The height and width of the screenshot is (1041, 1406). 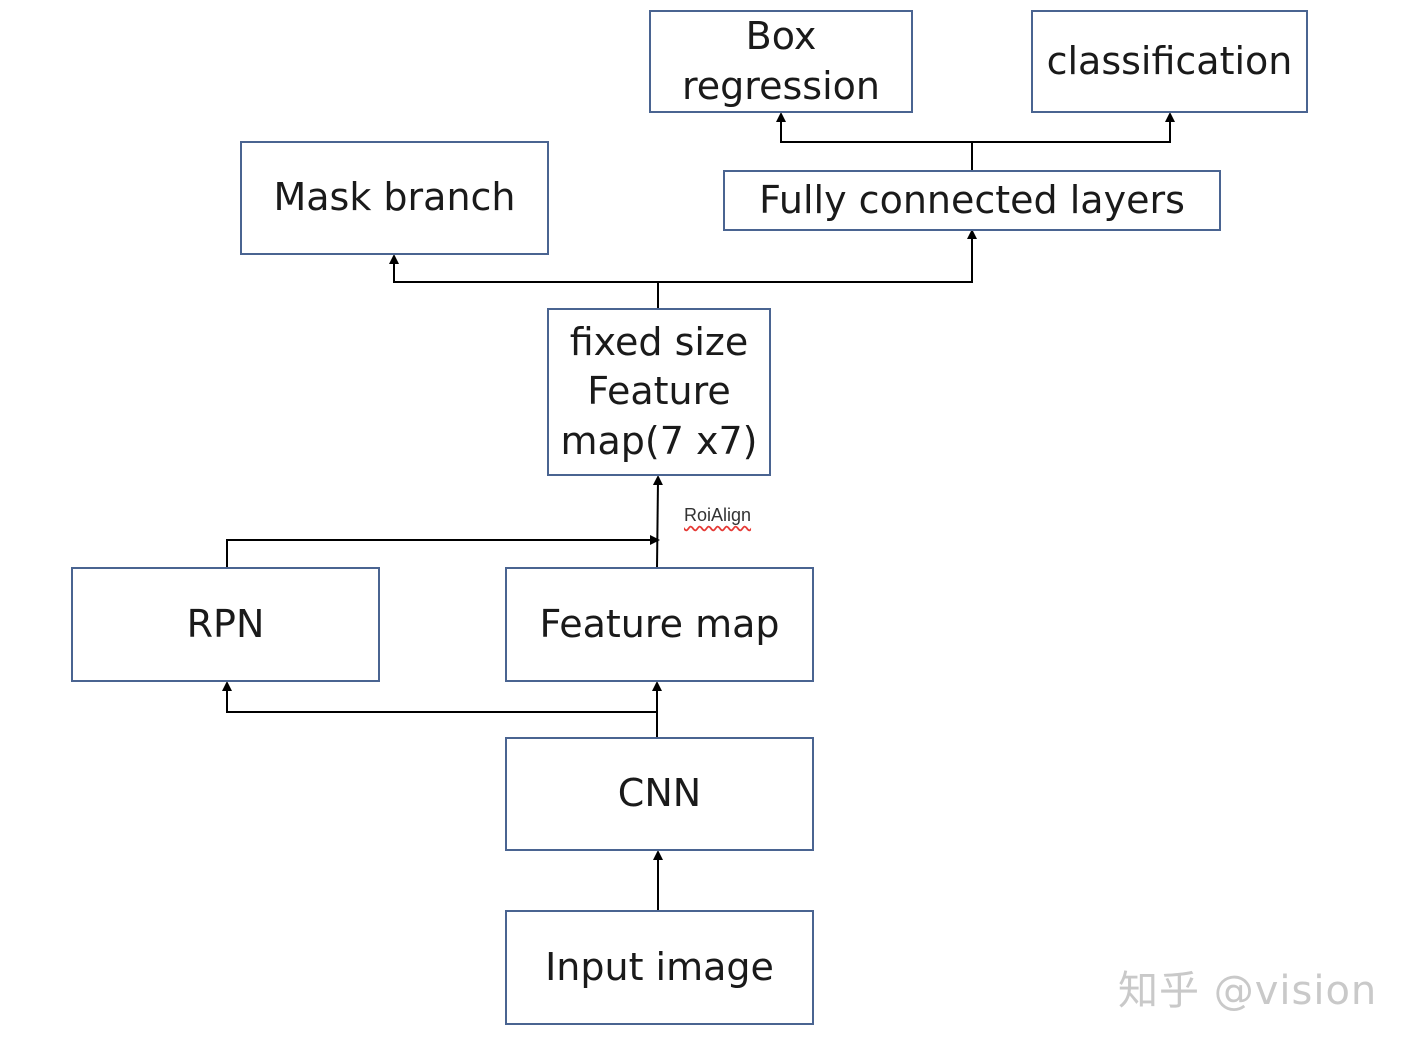 What do you see at coordinates (439, 697) in the screenshot?
I see `arrow-cnn-to-rpn` at bounding box center [439, 697].